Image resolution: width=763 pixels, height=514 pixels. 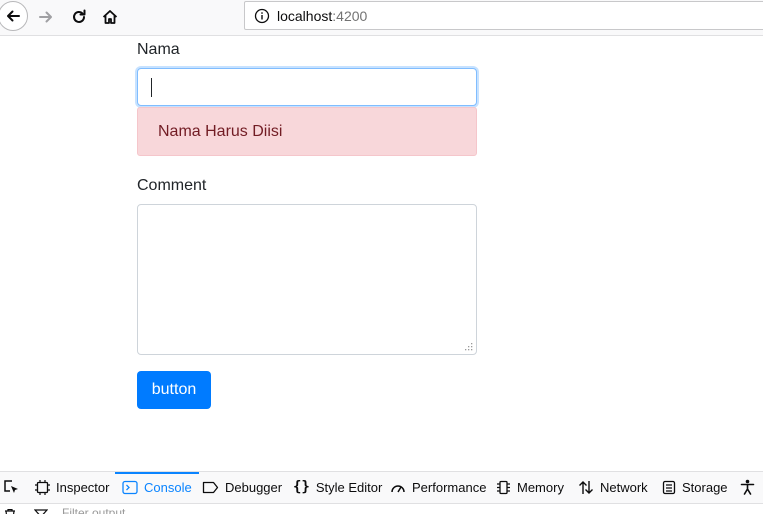 What do you see at coordinates (449, 487) in the screenshot?
I see `tab-performance-label: Performance` at bounding box center [449, 487].